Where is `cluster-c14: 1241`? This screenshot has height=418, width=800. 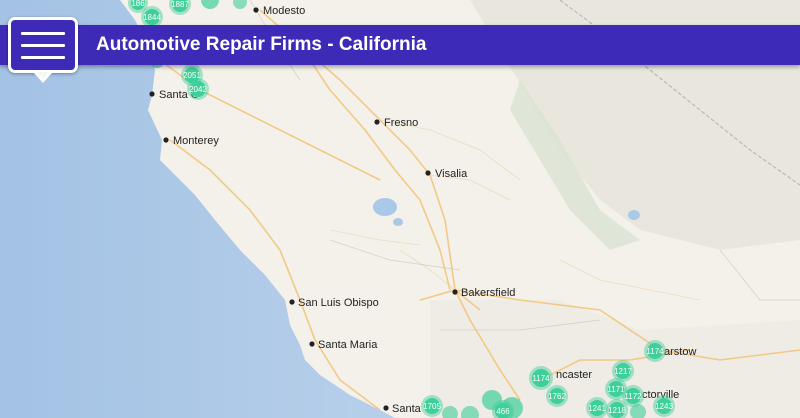 cluster-c14: 1241 is located at coordinates (597, 407).